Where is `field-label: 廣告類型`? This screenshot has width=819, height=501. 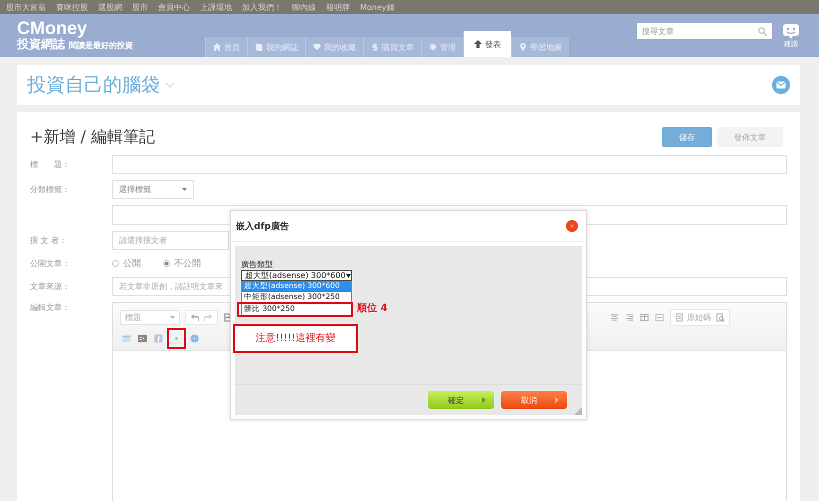 field-label: 廣告類型 is located at coordinates (257, 264).